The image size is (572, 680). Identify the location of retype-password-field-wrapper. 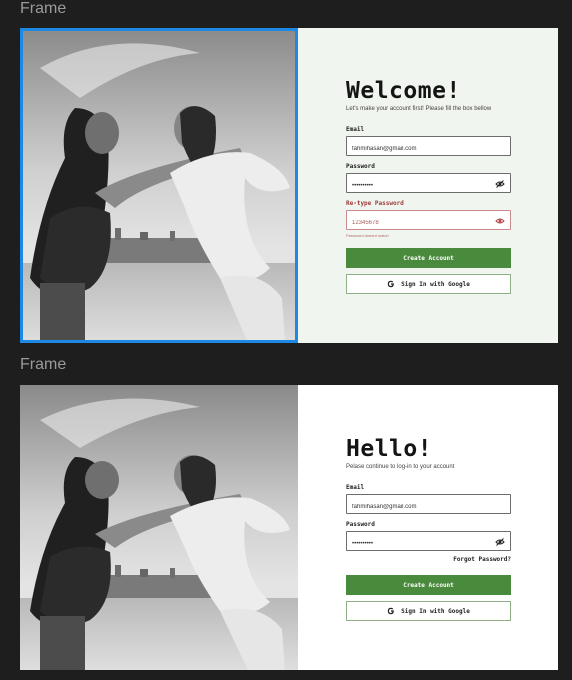
(428, 221).